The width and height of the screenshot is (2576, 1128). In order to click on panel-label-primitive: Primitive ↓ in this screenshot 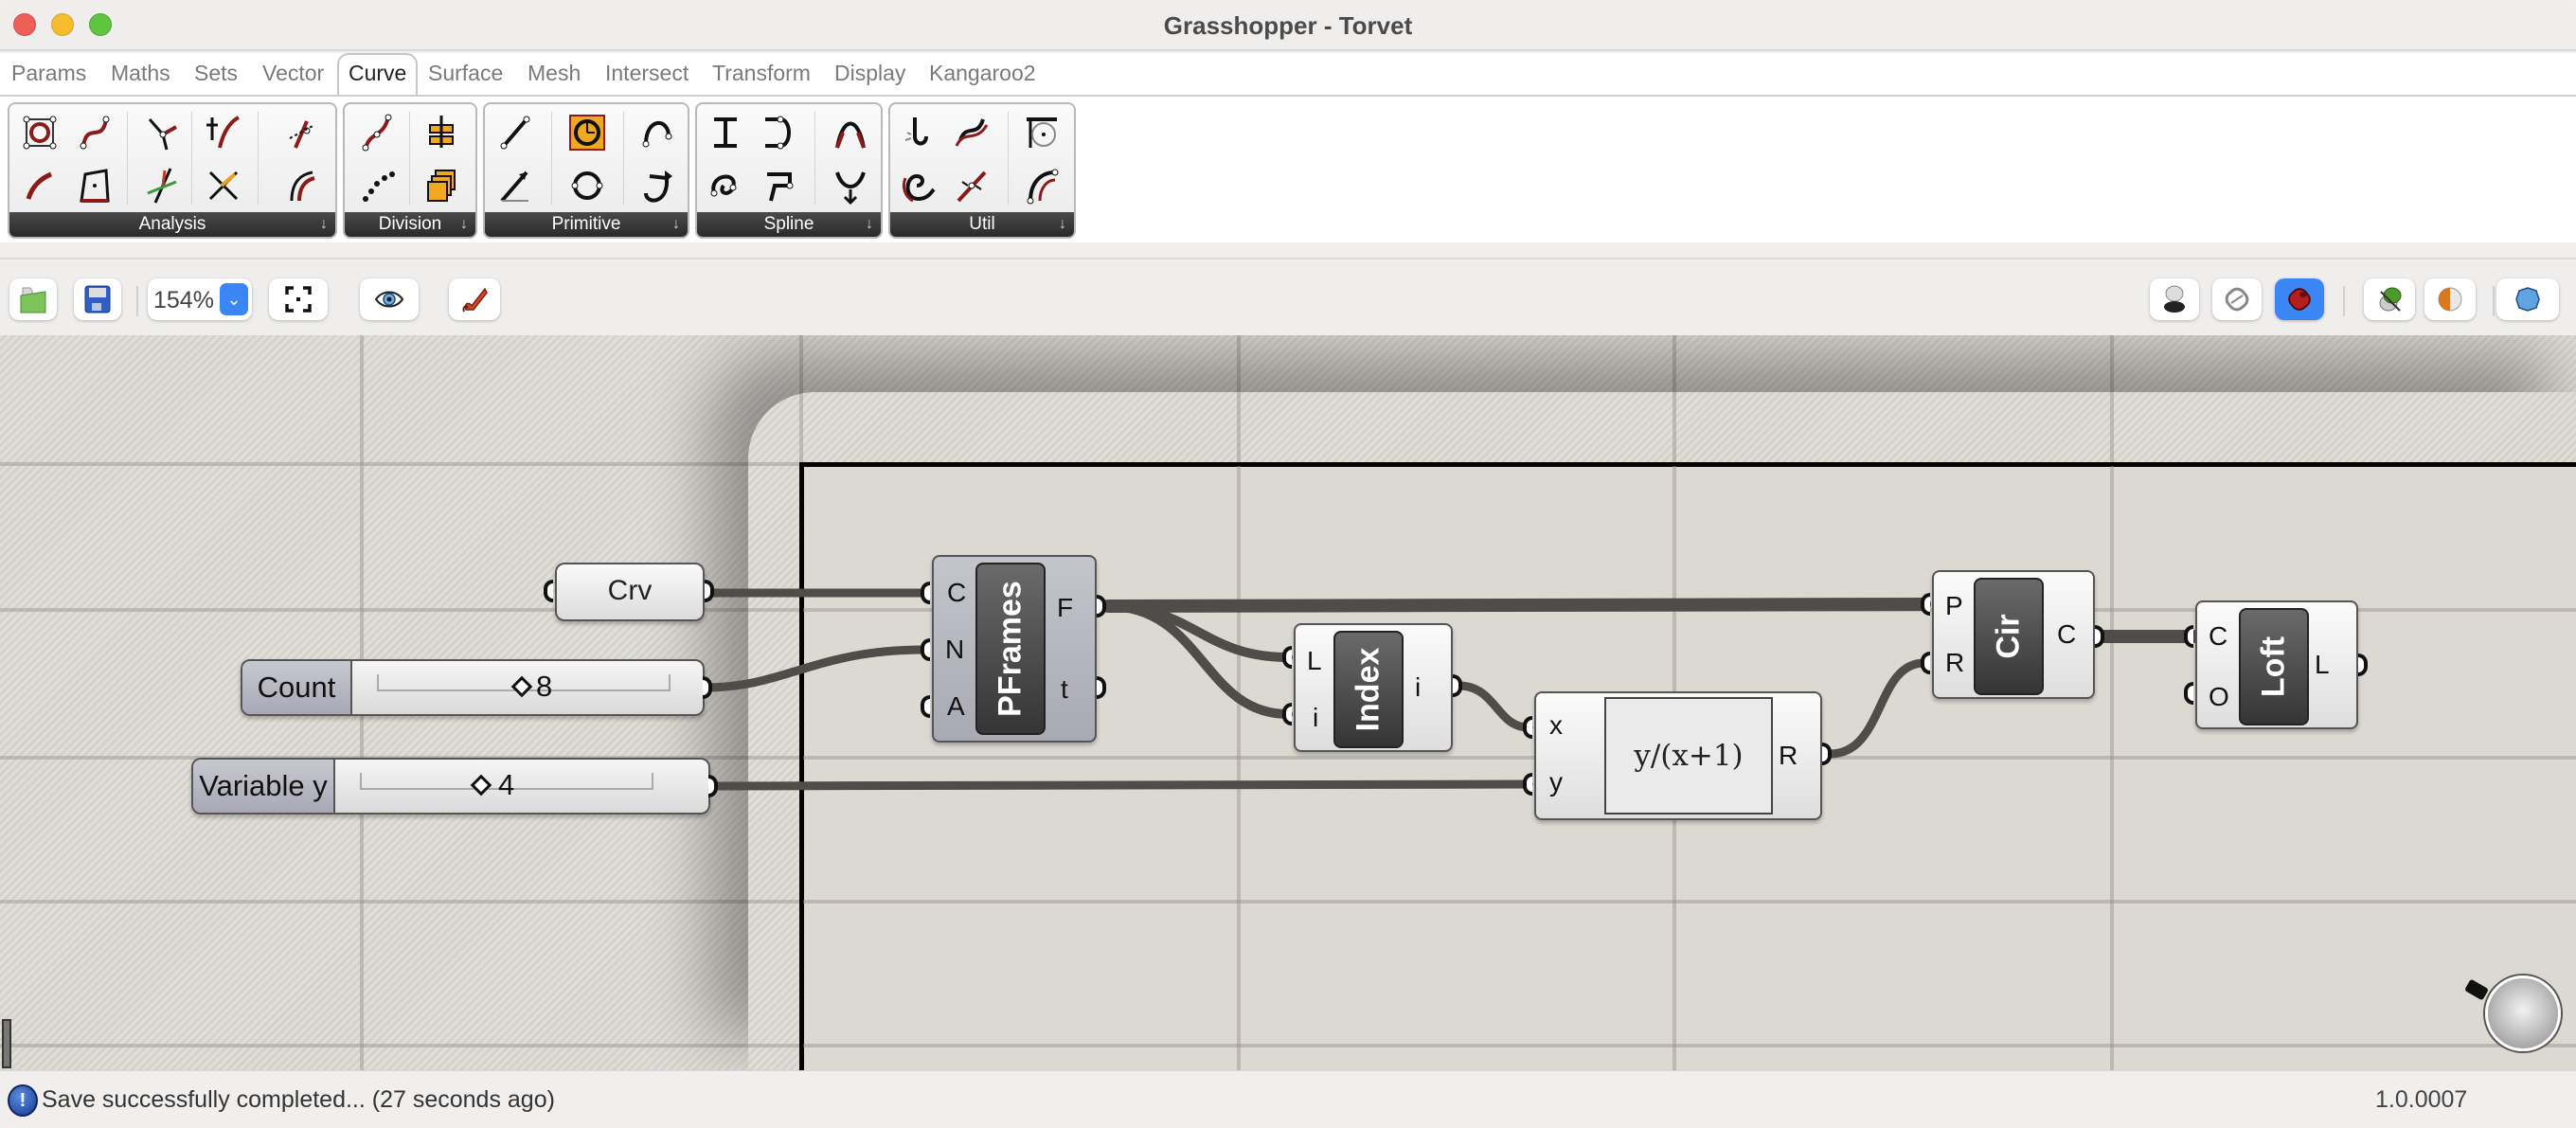, I will do `click(586, 225)`.